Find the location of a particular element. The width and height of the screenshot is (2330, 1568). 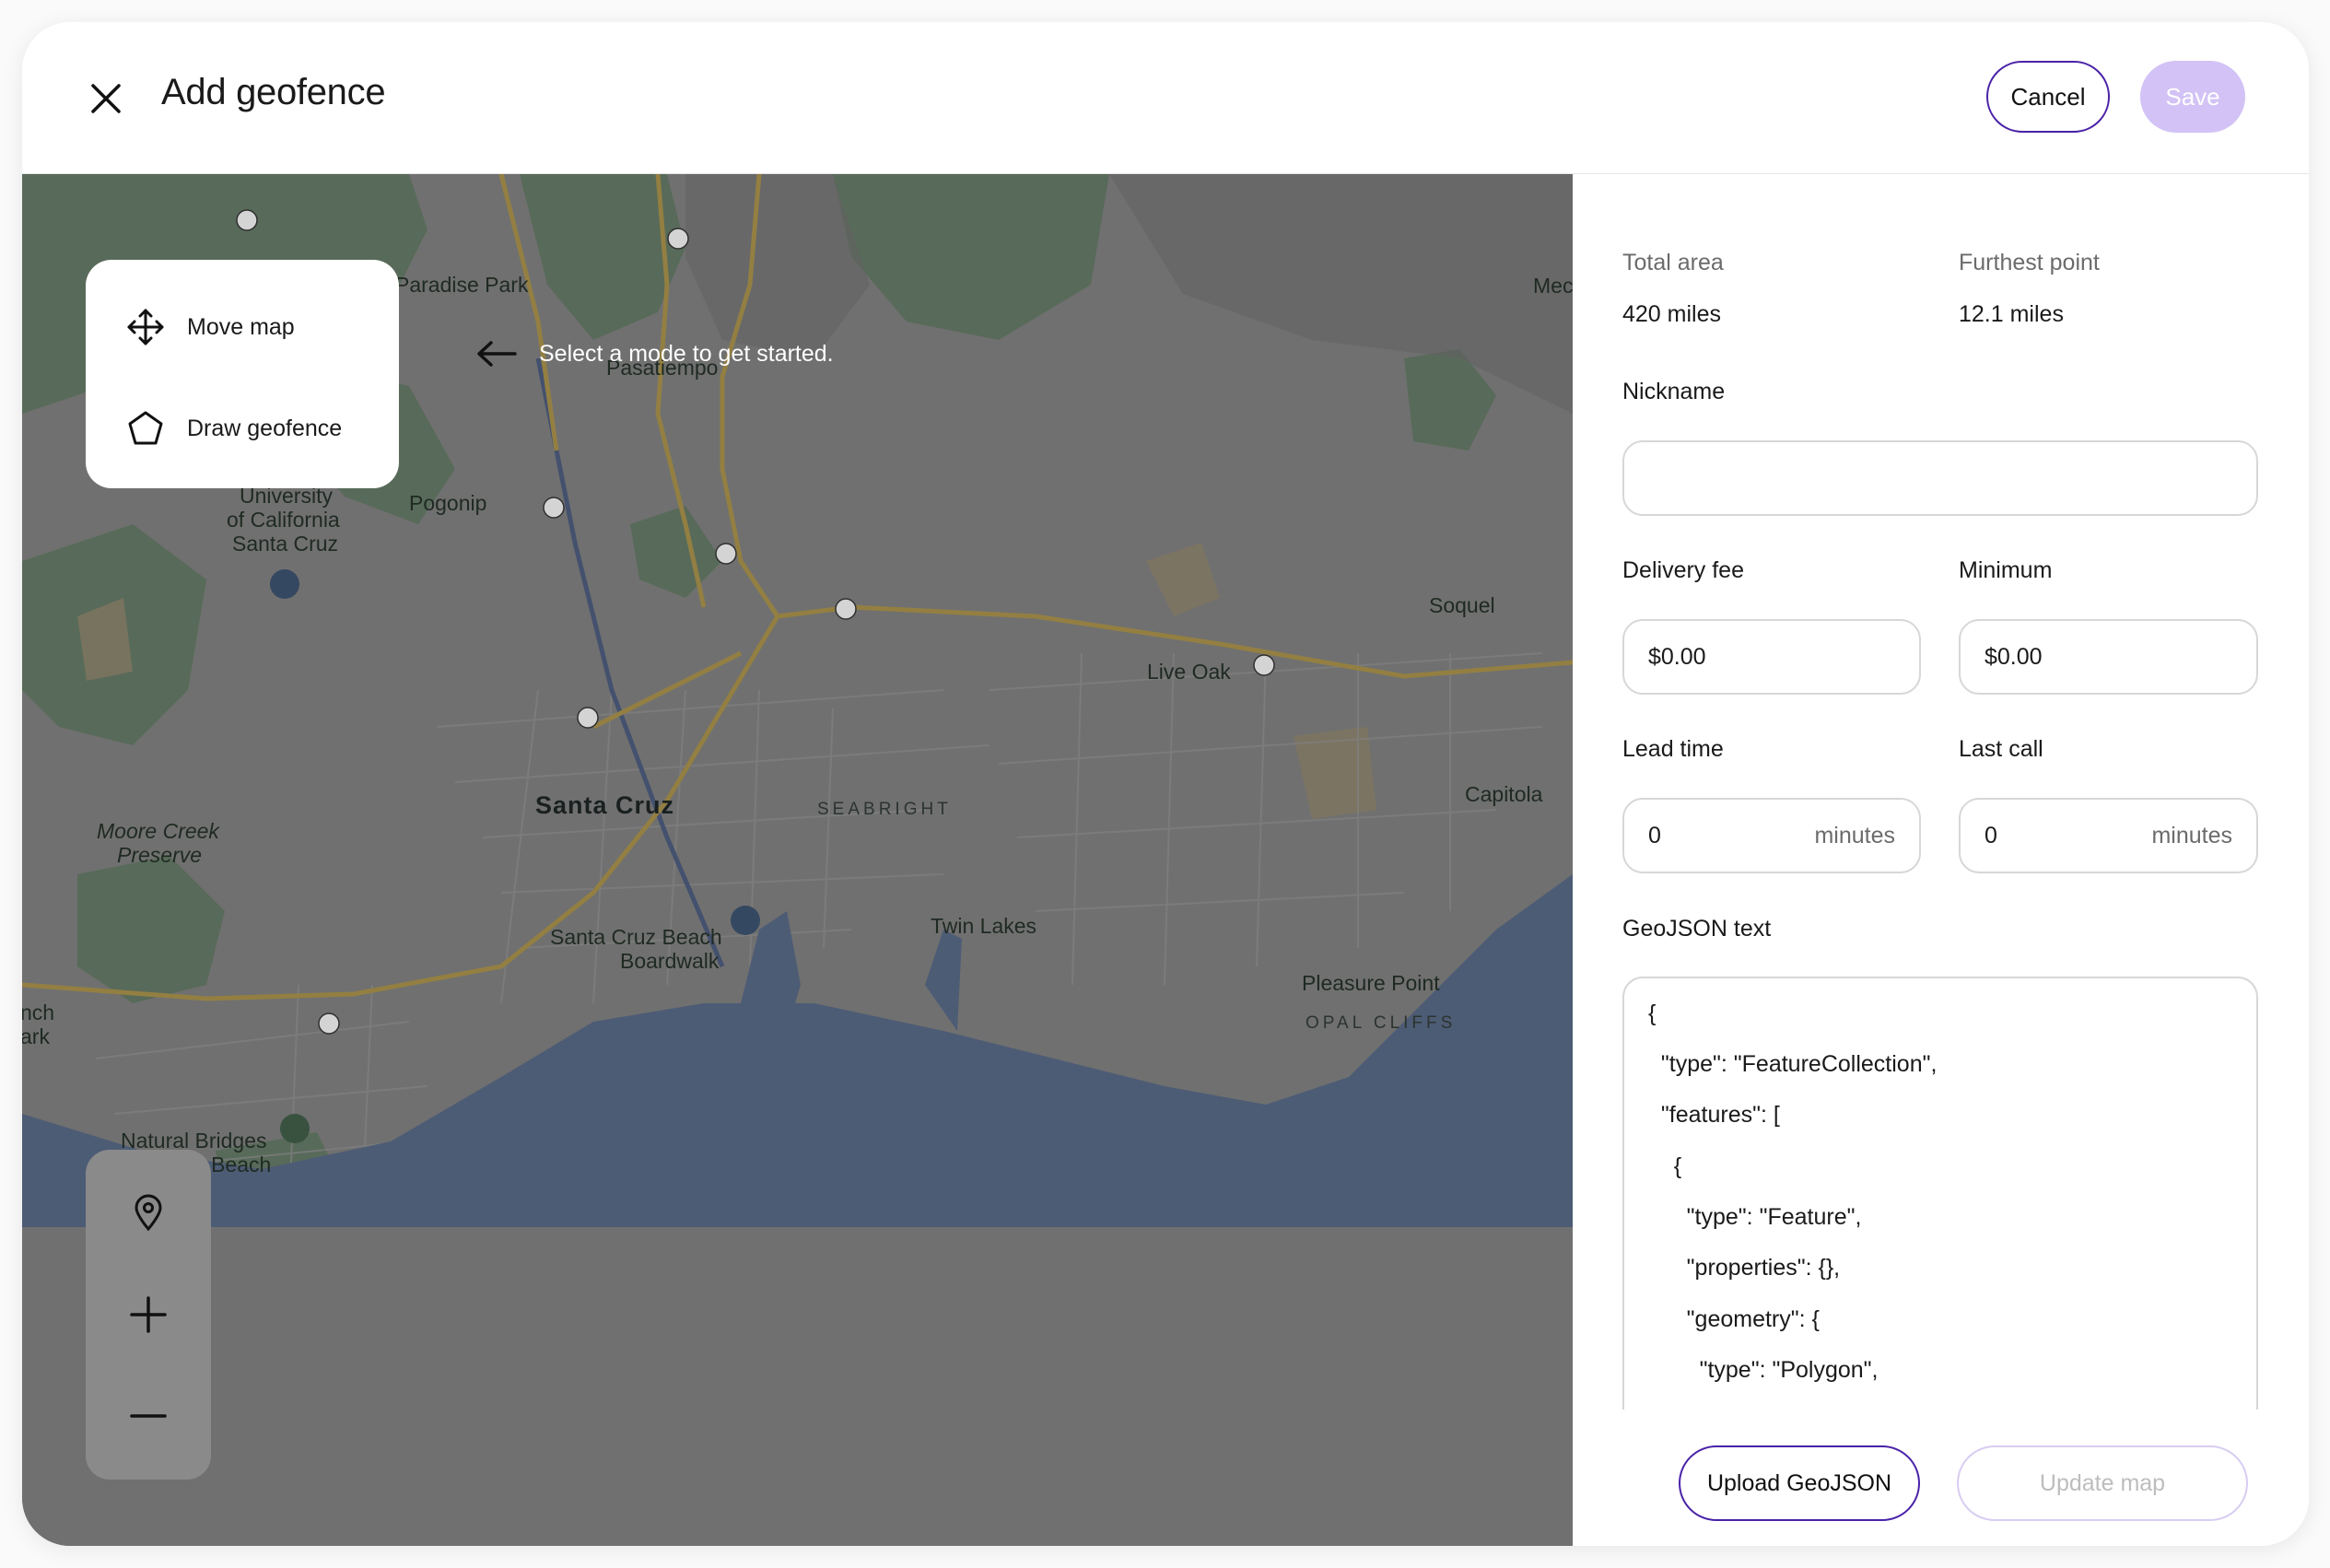

geojson-line: "type": "Polygon", is located at coordinates (1763, 1370).